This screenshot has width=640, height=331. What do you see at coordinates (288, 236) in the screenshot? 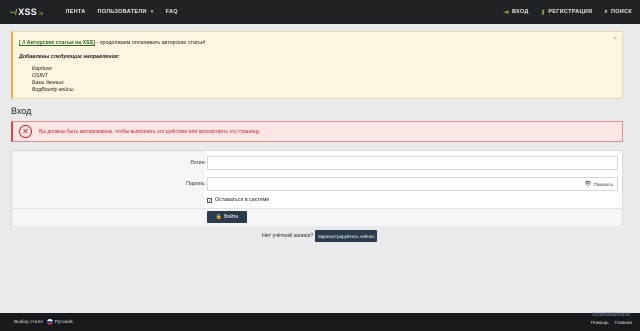
I see `register-text: Нет учётной записи?` at bounding box center [288, 236].